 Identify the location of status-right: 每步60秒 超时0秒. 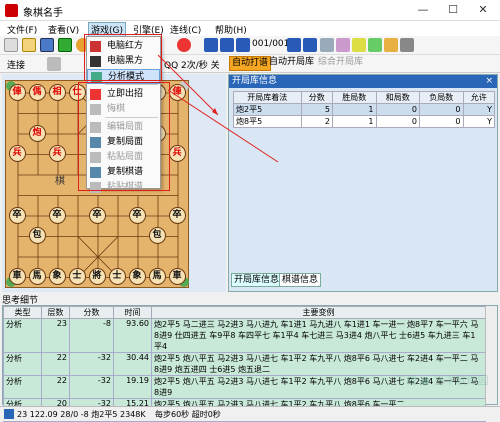
(188, 414).